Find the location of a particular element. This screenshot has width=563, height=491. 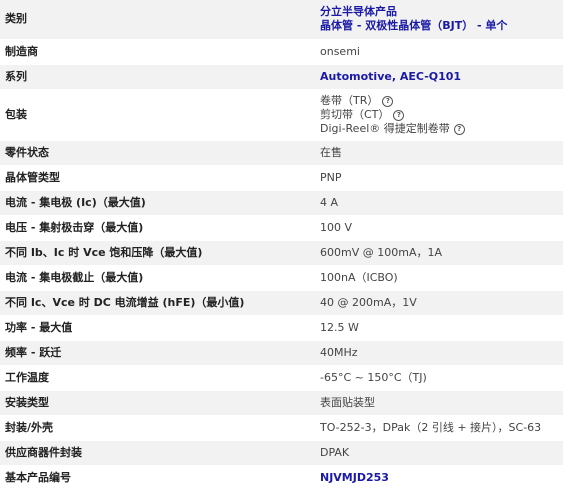

attribute-value-text: 表面贴装型 is located at coordinates (347, 402).